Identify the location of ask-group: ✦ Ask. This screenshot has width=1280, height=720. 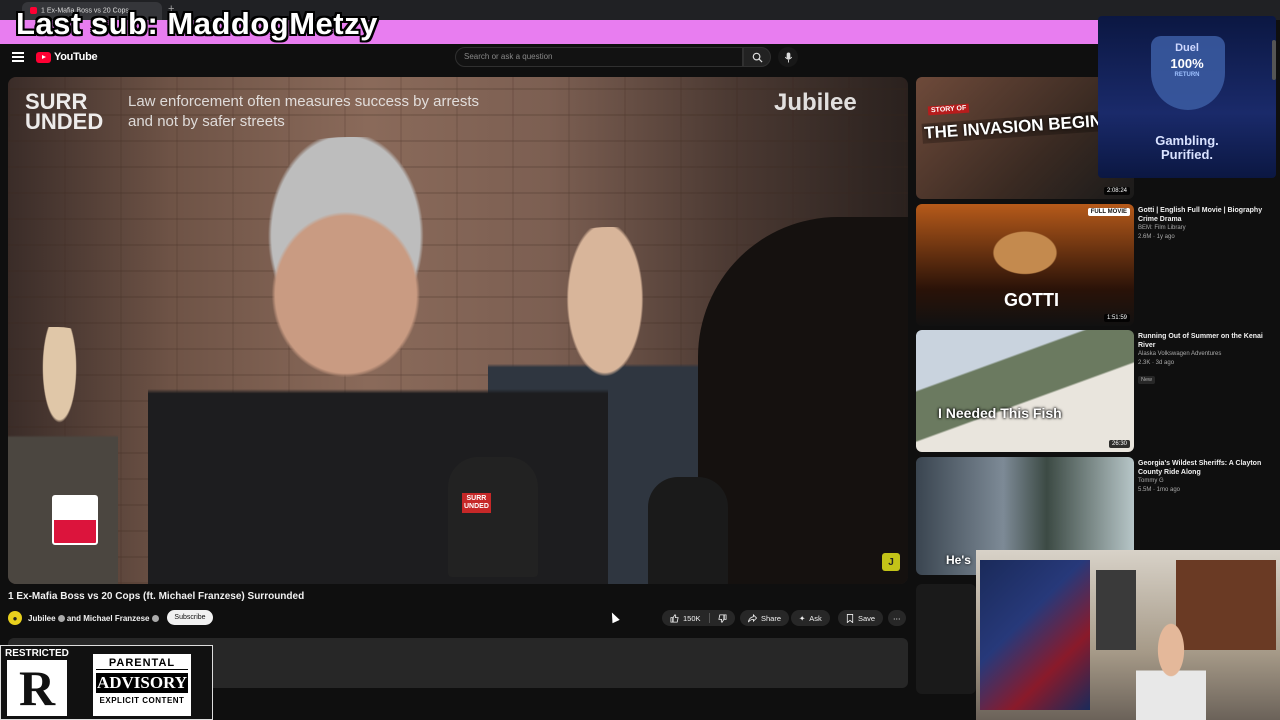
(810, 618).